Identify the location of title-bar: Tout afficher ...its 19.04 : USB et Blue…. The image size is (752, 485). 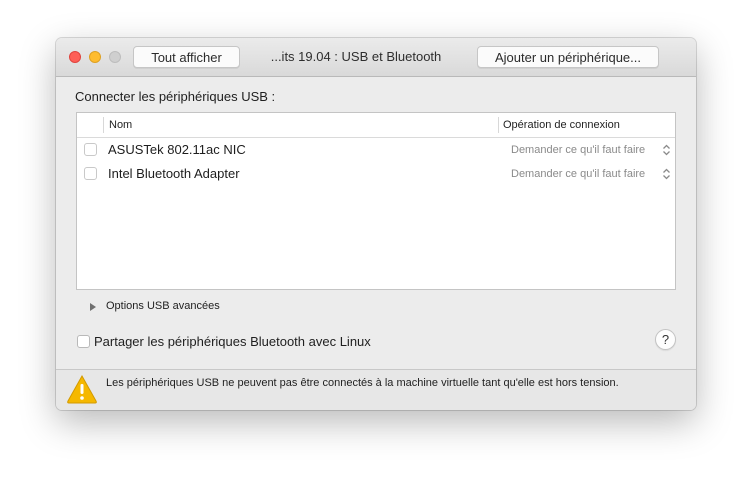
(376, 57).